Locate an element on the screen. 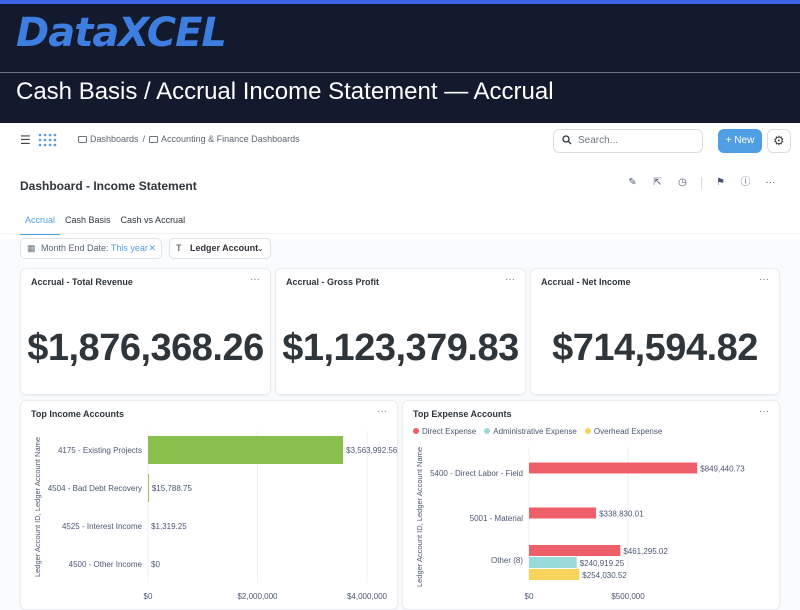 This screenshot has height=610, width=800. chevron-down-icon: ⌄ is located at coordinates (260, 248).